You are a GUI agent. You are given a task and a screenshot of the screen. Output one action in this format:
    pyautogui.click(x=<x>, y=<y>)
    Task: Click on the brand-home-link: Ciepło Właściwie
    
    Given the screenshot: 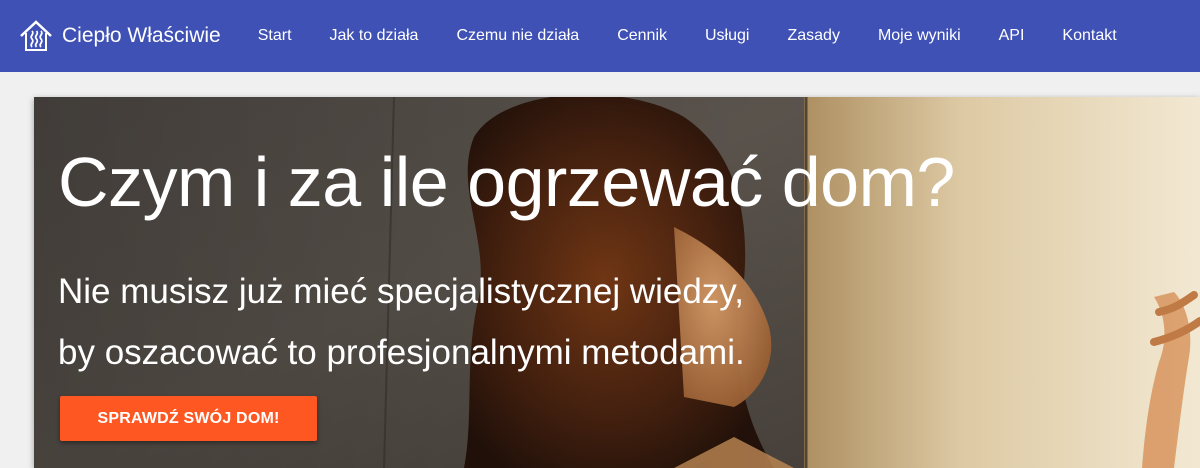 What is the action you would take?
    pyautogui.click(x=119, y=36)
    